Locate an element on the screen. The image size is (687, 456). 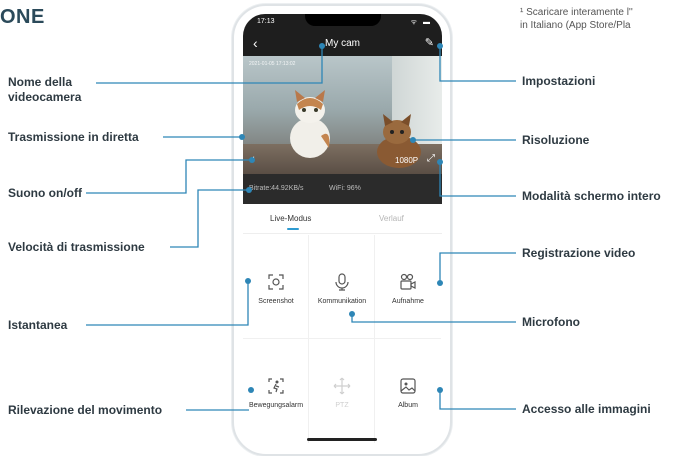
page-heading: ONE is located at coordinates (22, 17).